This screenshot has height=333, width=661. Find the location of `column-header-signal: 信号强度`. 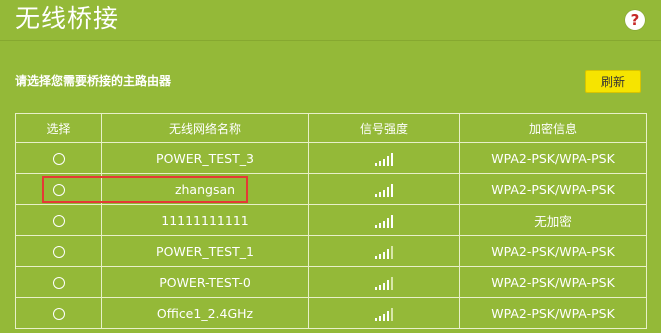

column-header-signal: 信号强度 is located at coordinates (384, 128).